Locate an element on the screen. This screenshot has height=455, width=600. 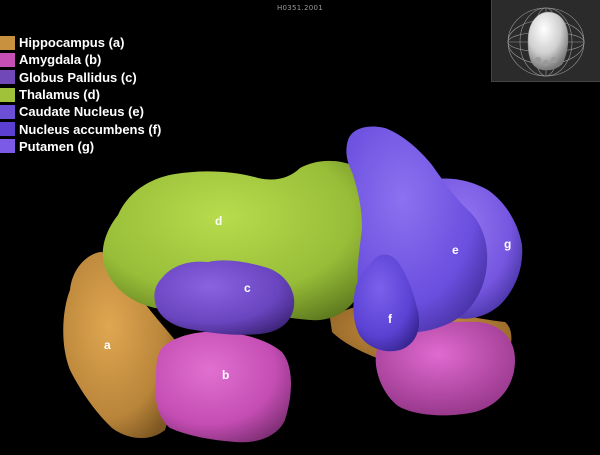
label-g: g is located at coordinates (507, 244).